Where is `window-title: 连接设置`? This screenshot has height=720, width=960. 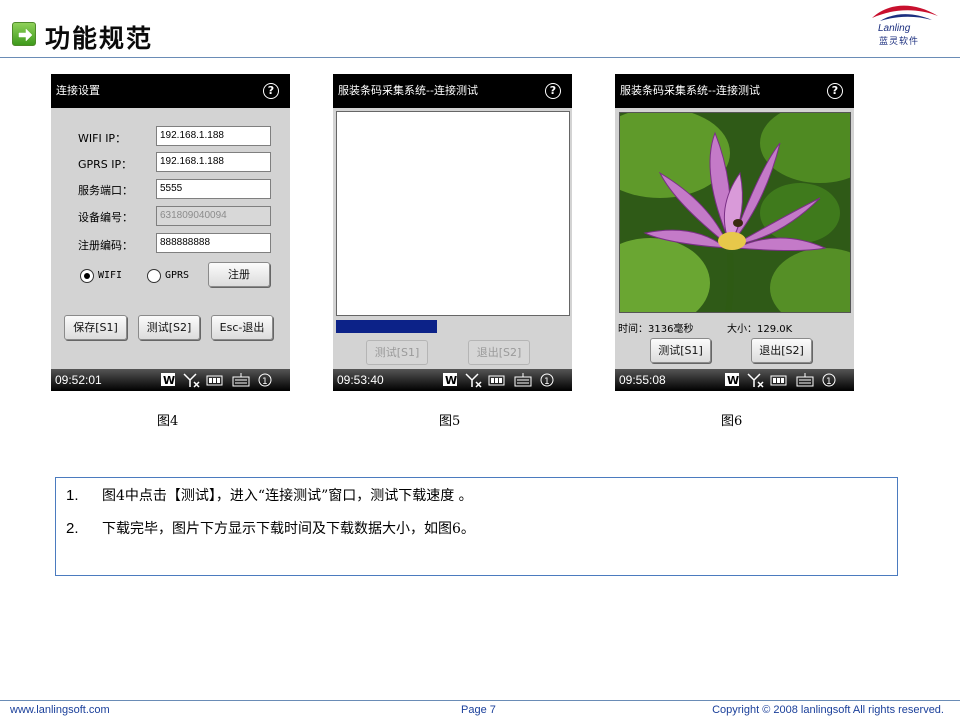 window-title: 连接设置 is located at coordinates (78, 90).